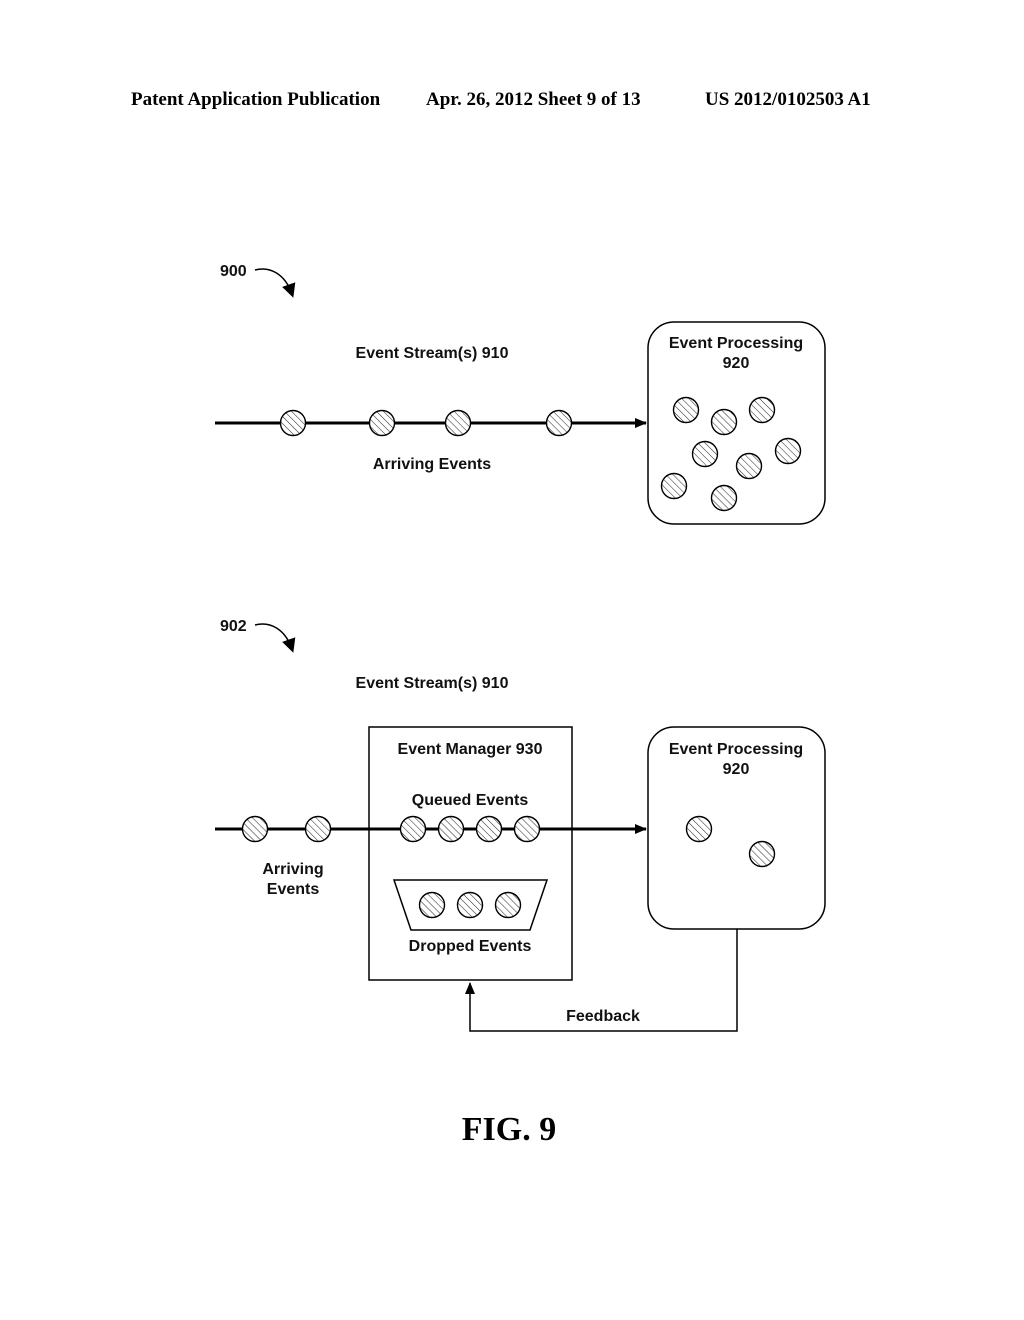 This screenshot has width=1024, height=1320. I want to click on queued-events-label: Queued Events, so click(470, 800).